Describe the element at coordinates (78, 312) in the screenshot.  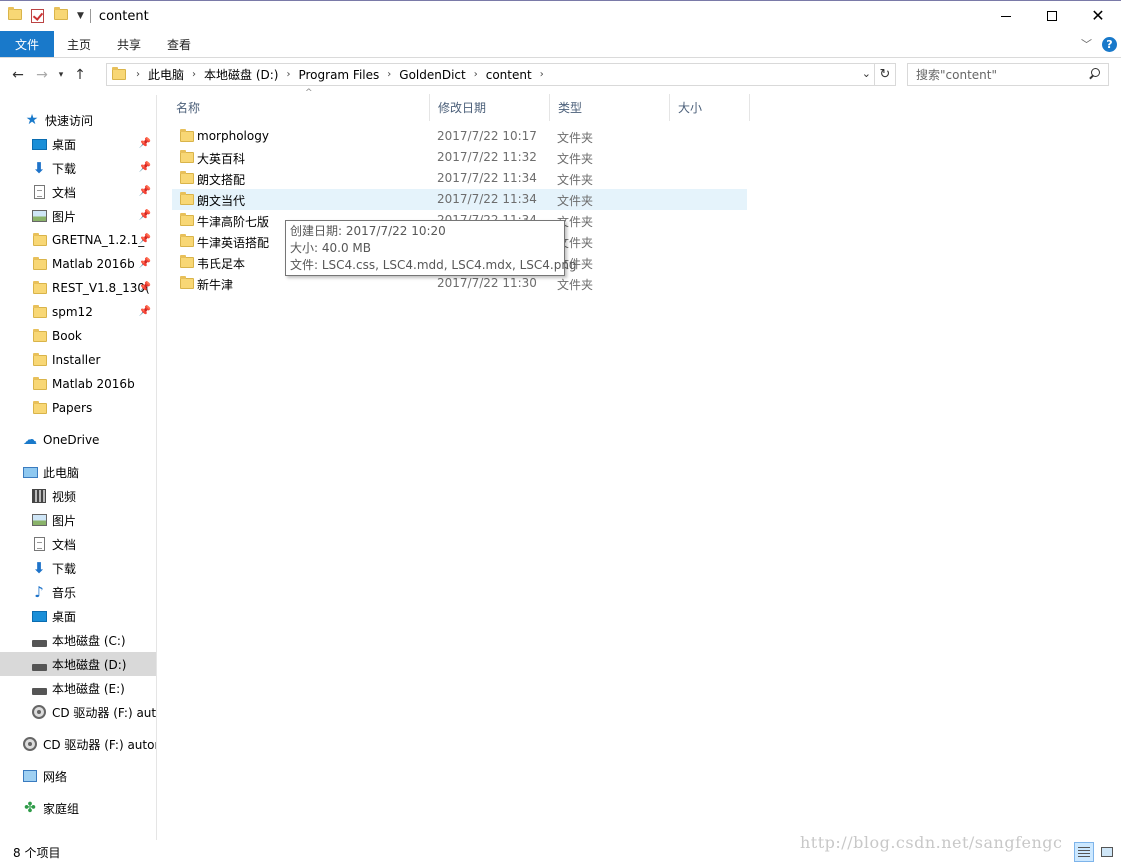
I see `nav-item-spm12: spm12 📌` at that location.